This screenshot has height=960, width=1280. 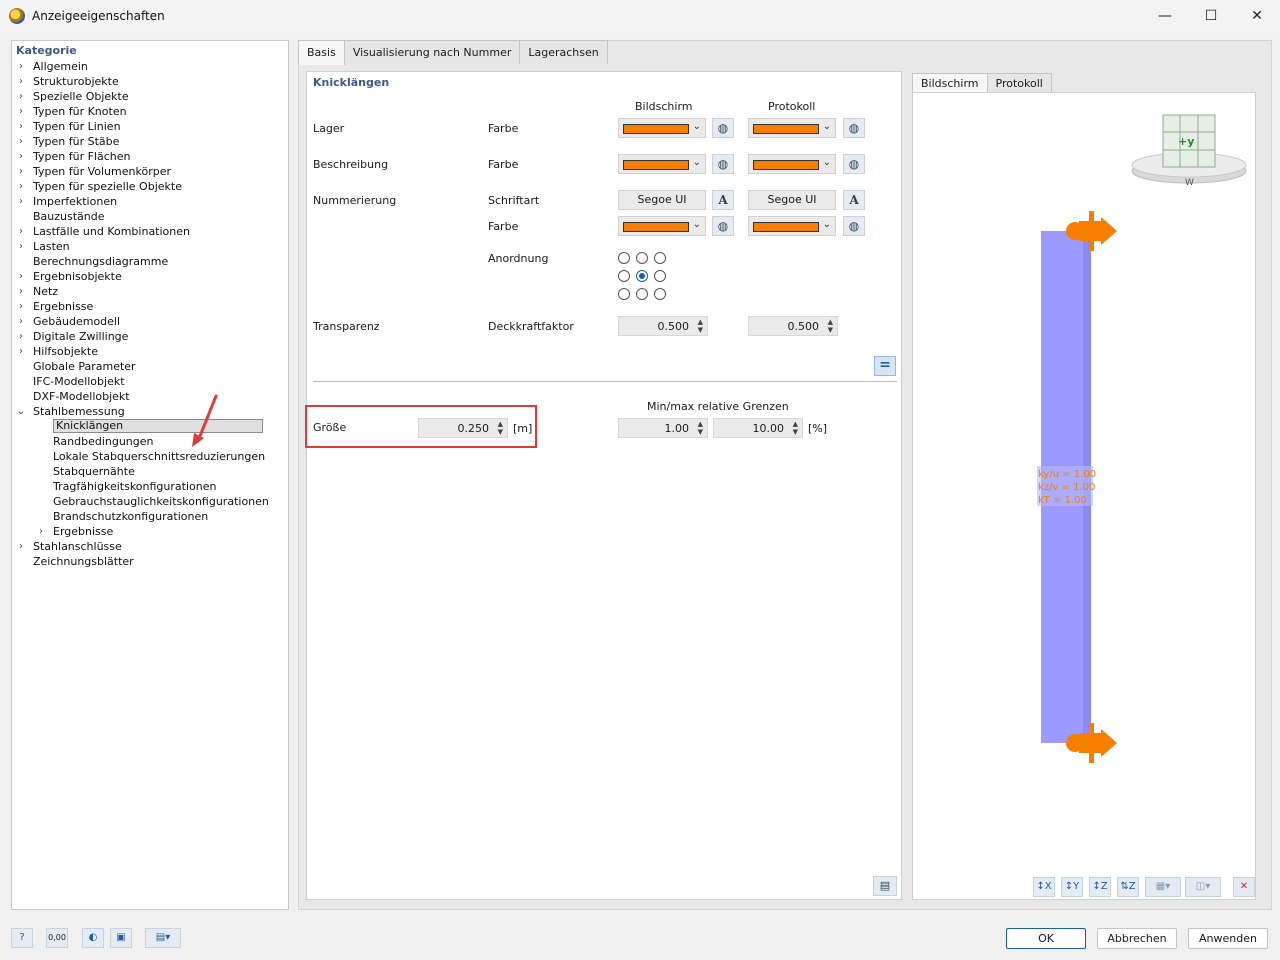 I want to click on view-x-icon: ↕X, so click(x=1044, y=887).